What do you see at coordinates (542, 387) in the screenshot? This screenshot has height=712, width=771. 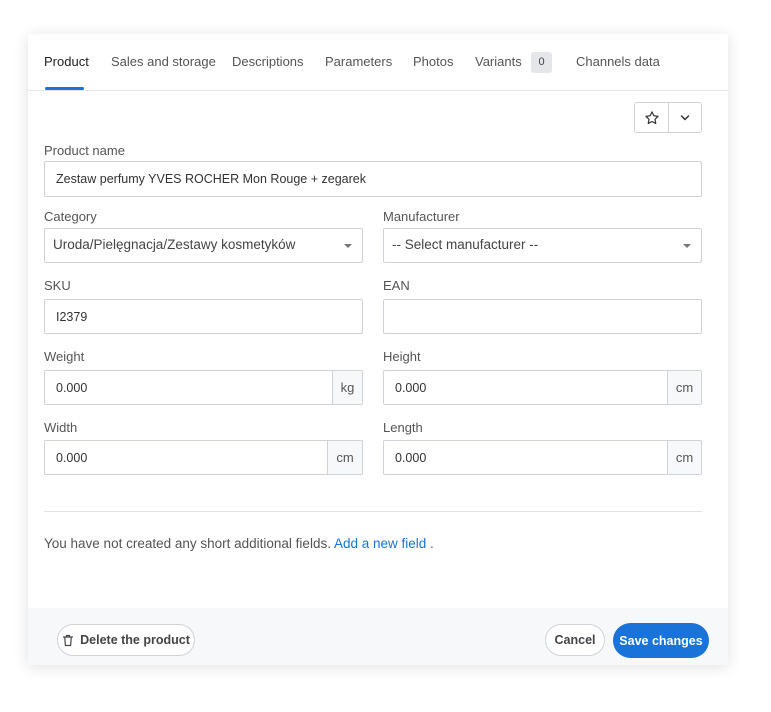 I see `height-input: 0.000 cm` at bounding box center [542, 387].